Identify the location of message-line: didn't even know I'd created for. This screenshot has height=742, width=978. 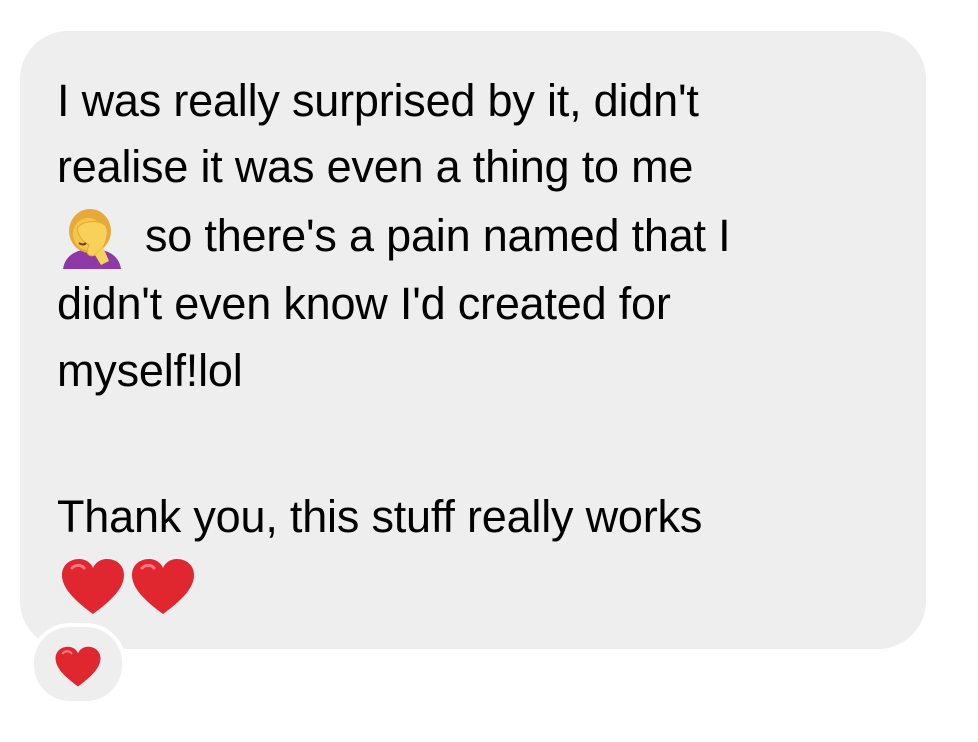
(364, 303).